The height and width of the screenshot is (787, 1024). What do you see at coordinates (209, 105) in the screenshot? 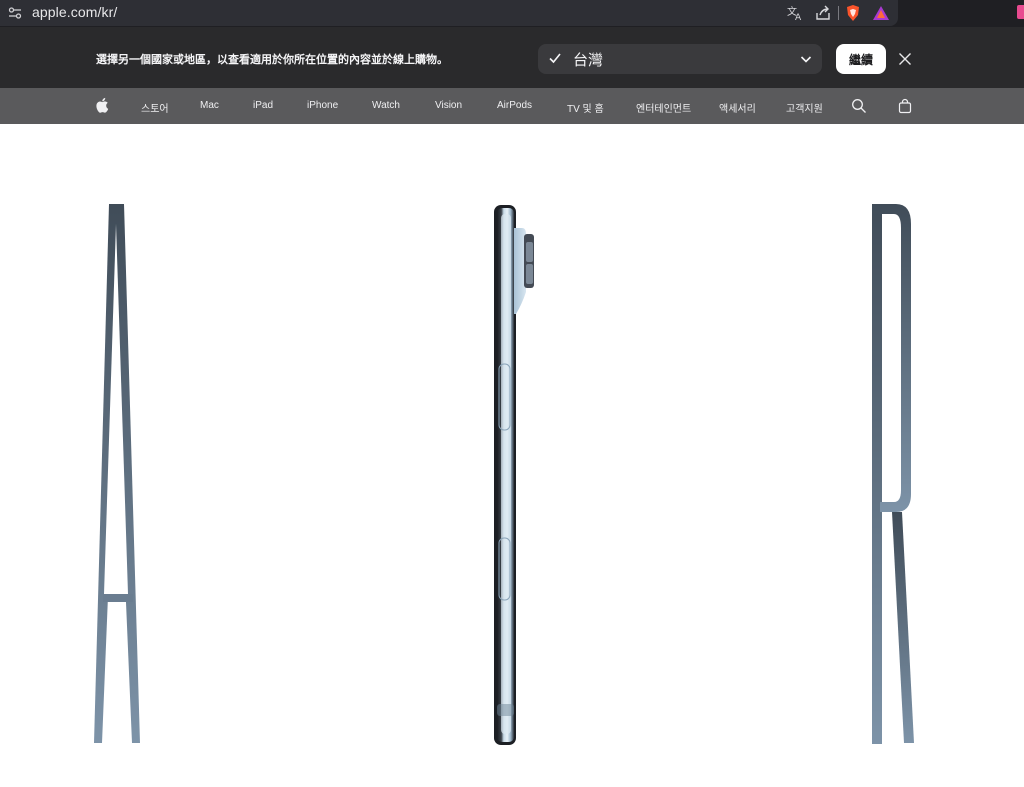
I see `nav-item-mac: Mac` at bounding box center [209, 105].